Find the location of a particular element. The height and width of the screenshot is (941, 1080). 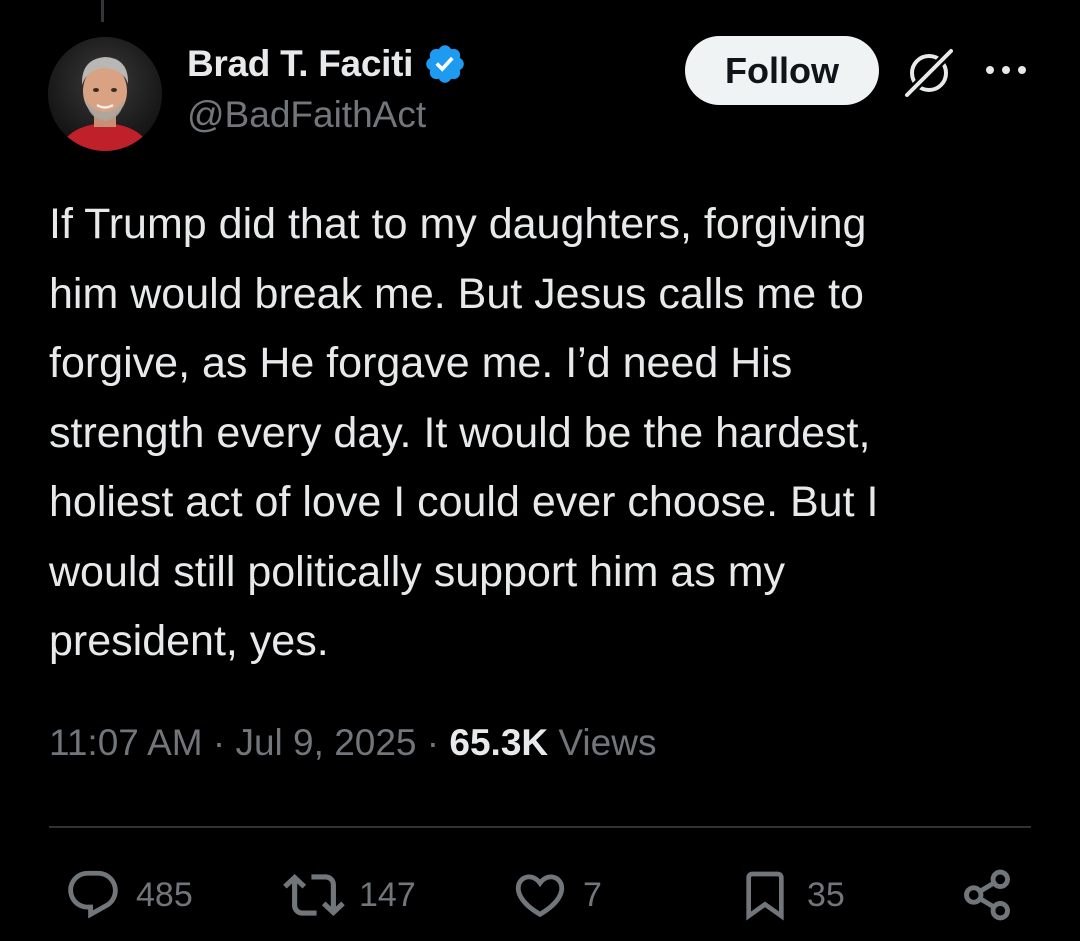

repost-icon is located at coordinates (314, 895).